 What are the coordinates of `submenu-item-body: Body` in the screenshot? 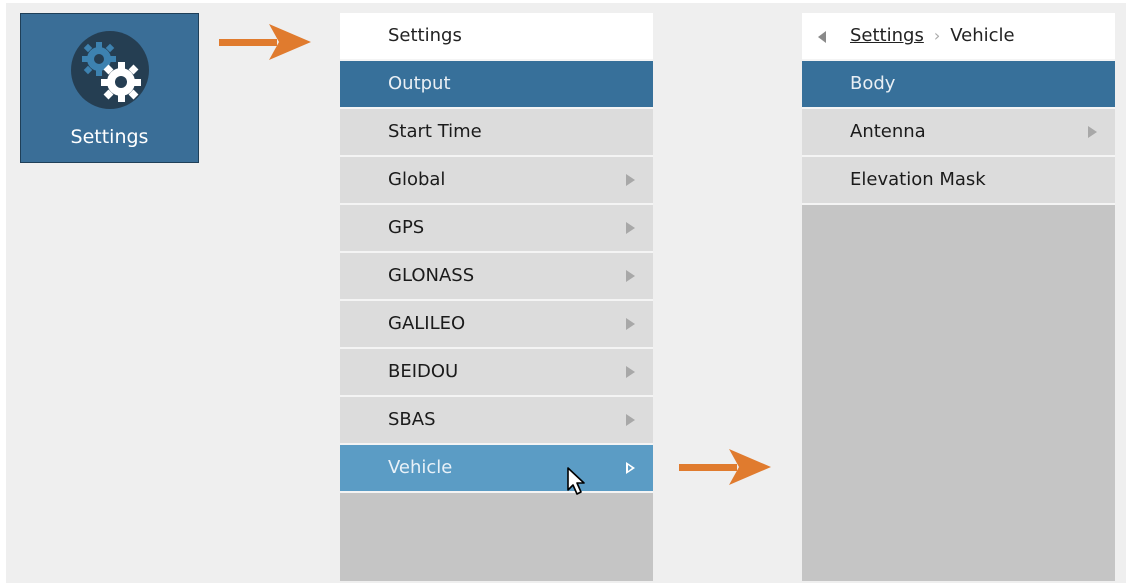 It's located at (958, 85).